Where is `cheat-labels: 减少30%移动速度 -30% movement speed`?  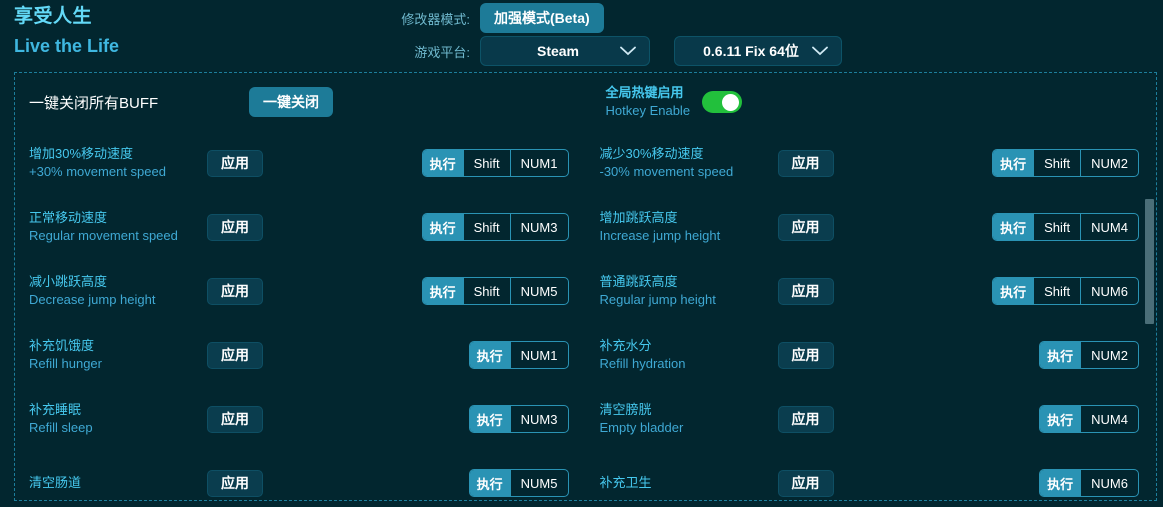 cheat-labels: 减少30%移动速度 -30% movement speed is located at coordinates (682, 163).